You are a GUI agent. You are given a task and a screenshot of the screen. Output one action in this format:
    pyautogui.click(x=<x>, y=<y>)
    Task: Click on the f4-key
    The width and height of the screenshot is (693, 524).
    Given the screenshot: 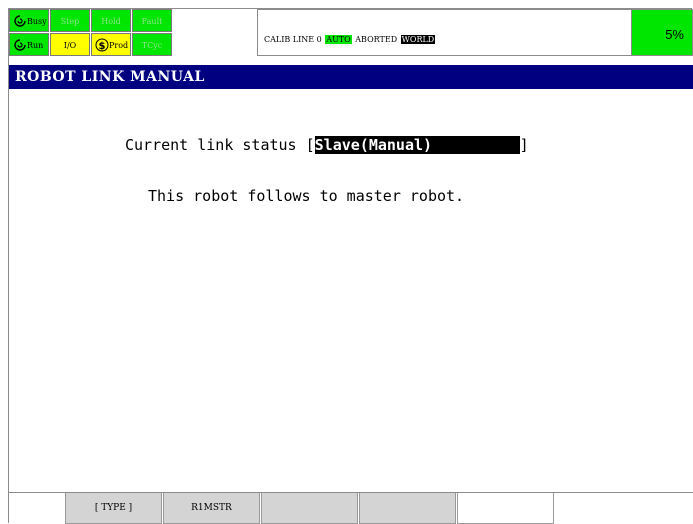 What is the action you would take?
    pyautogui.click(x=407, y=508)
    